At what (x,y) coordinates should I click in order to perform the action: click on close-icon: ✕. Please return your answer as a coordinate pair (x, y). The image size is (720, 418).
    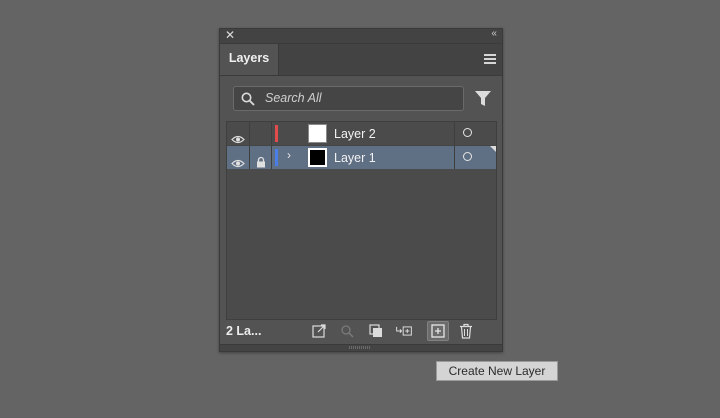
    Looking at the image, I should click on (230, 35).